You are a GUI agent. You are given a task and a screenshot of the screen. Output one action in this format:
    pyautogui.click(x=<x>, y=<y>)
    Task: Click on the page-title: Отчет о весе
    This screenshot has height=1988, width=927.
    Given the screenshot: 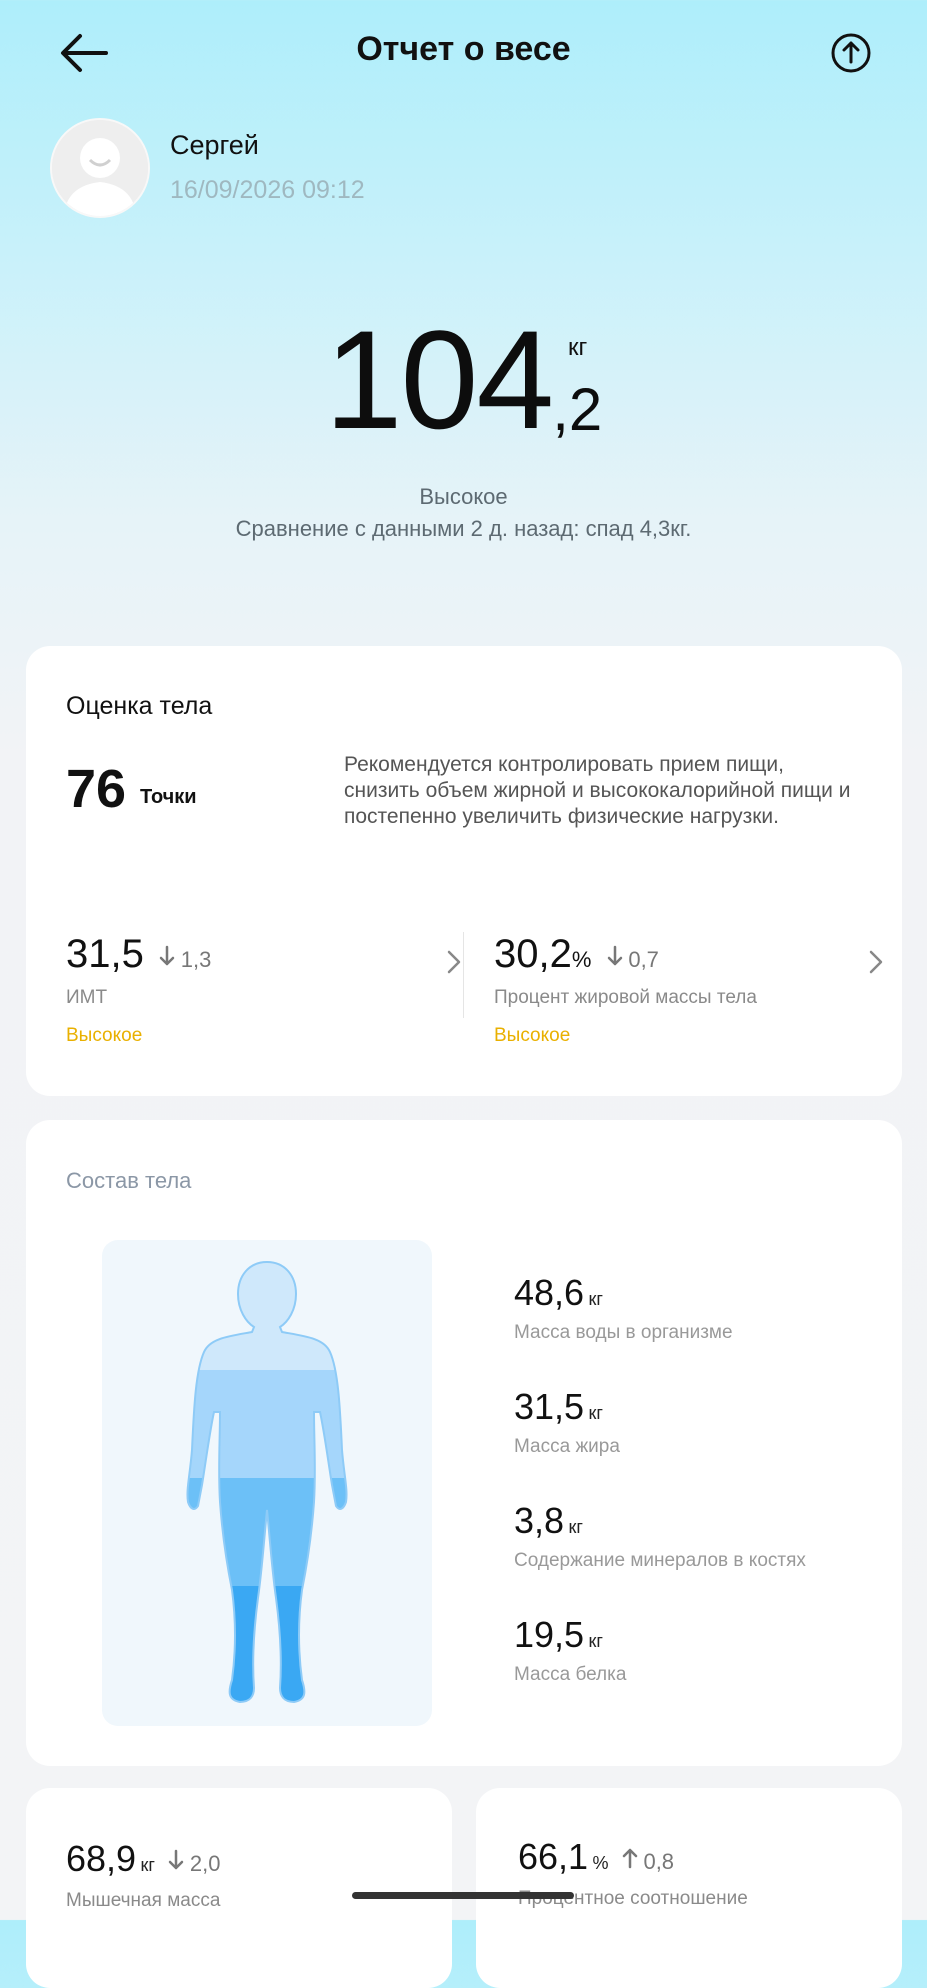 What is the action you would take?
    pyautogui.click(x=463, y=49)
    